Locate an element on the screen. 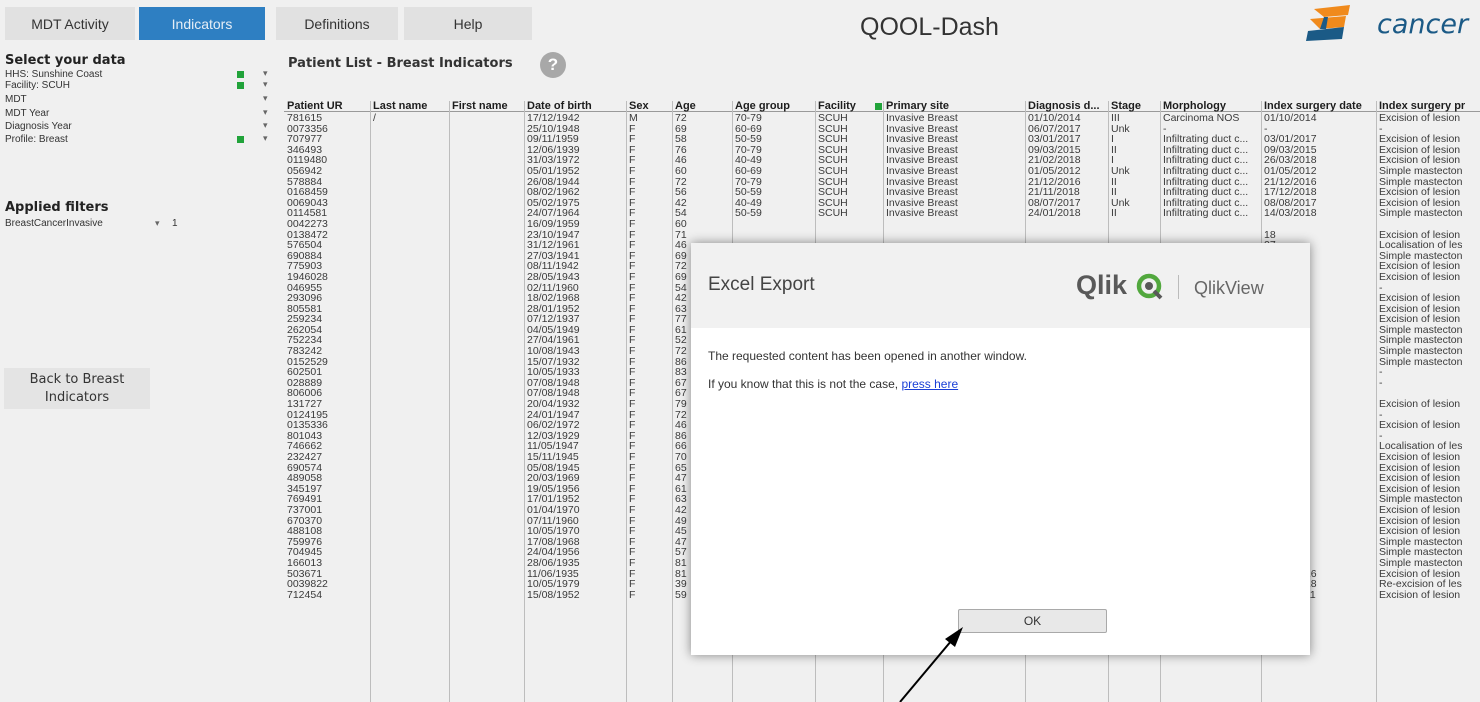  column-divider is located at coordinates (1376, 401).